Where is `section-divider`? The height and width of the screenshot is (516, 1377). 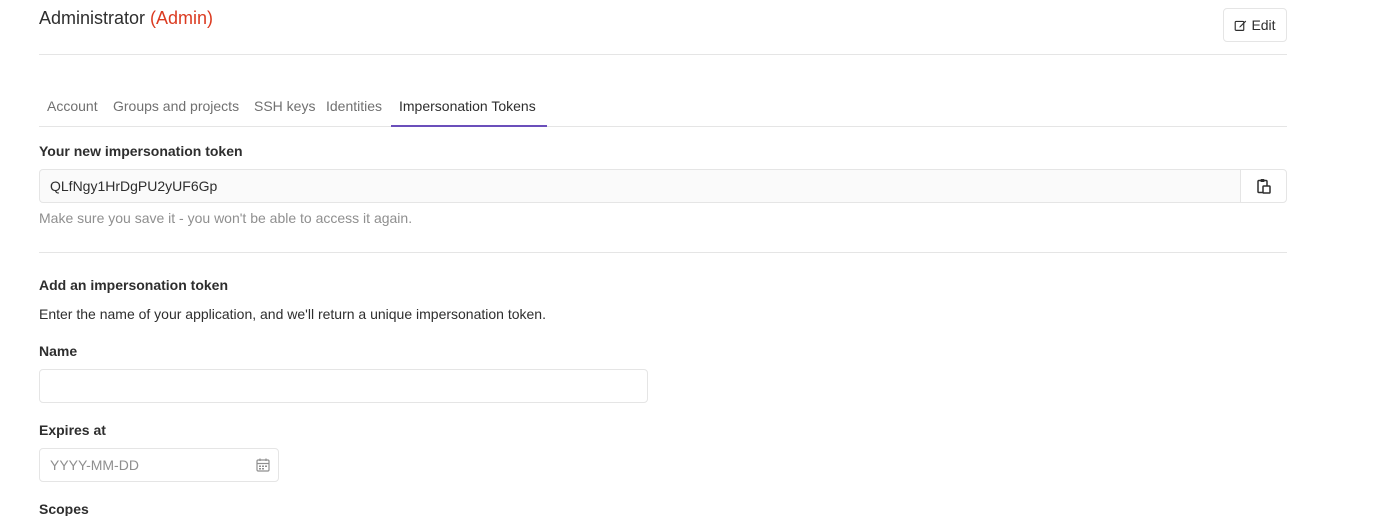 section-divider is located at coordinates (663, 252).